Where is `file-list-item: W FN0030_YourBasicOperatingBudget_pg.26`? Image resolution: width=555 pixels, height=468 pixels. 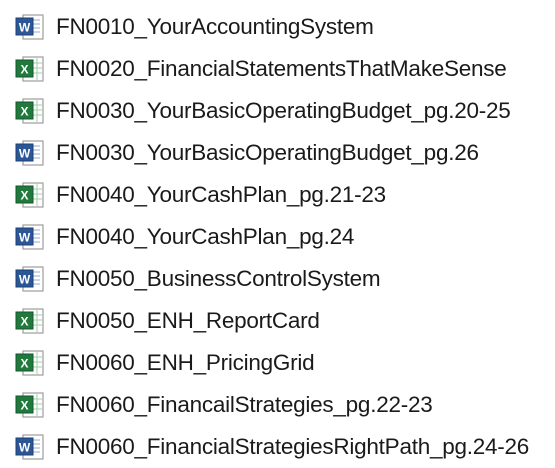
file-list-item: W FN0030_YourBasicOperatingBudget_pg.26 is located at coordinates (281, 153).